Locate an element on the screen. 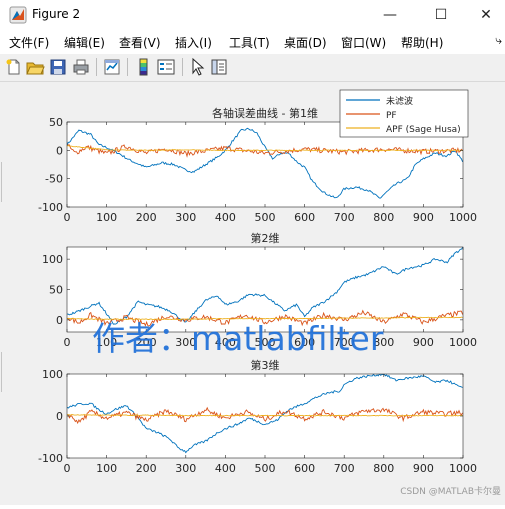 Image resolution: width=505 pixels, height=509 pixels. maximize-button: ☐ is located at coordinates (441, 15).